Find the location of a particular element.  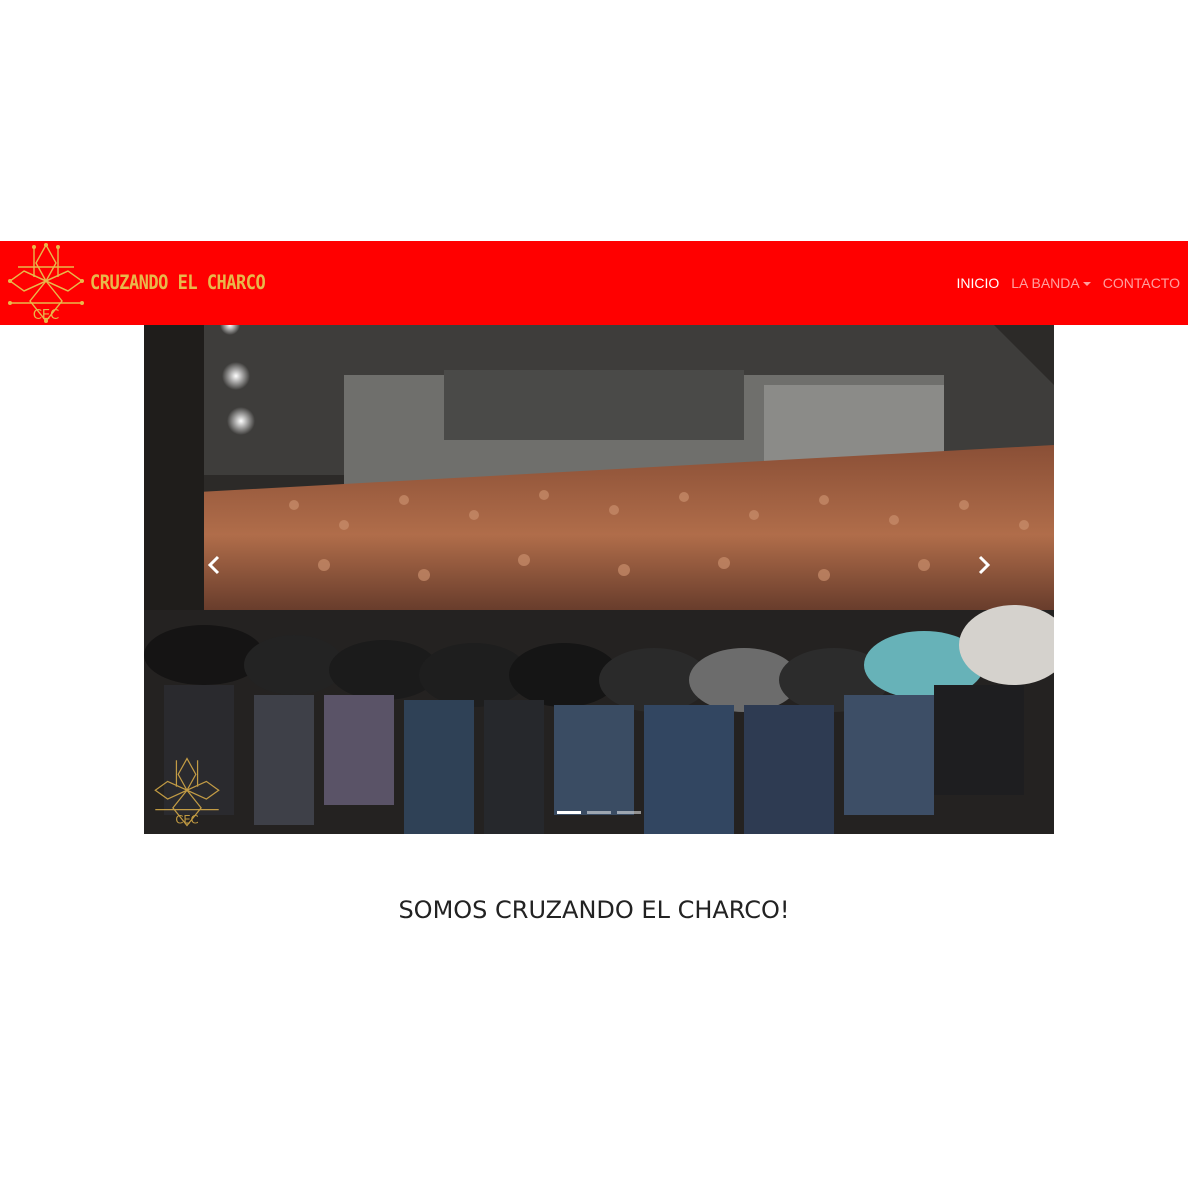

nav-item-la-banda: LA BANDA is located at coordinates (1050, 283).